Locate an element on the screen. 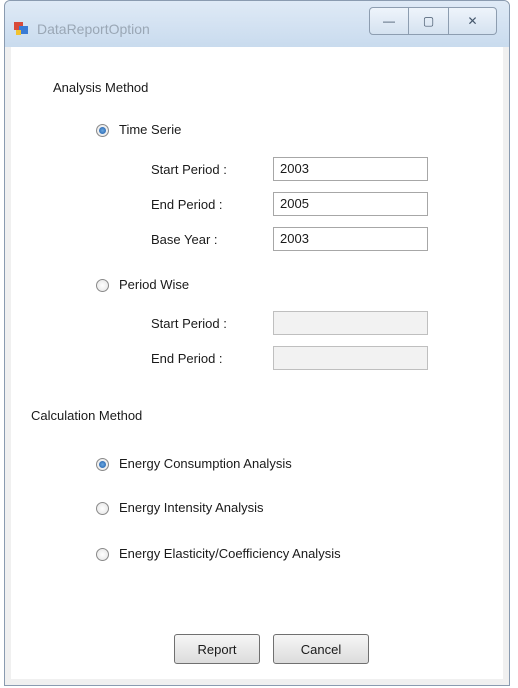 This screenshot has height=688, width=518. title-bar: DataReportOption — ▢ ✕ is located at coordinates (257, 24).